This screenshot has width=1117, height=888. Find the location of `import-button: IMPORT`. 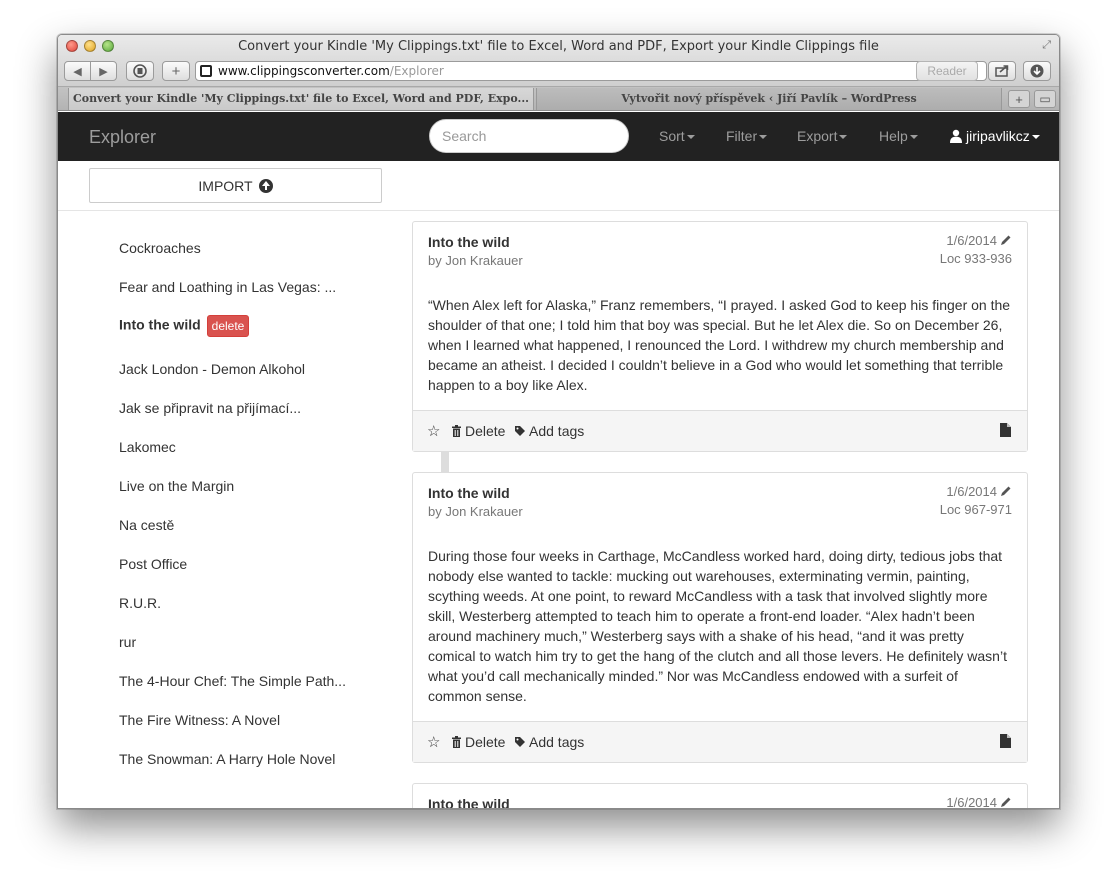

import-button: IMPORT is located at coordinates (235, 185).